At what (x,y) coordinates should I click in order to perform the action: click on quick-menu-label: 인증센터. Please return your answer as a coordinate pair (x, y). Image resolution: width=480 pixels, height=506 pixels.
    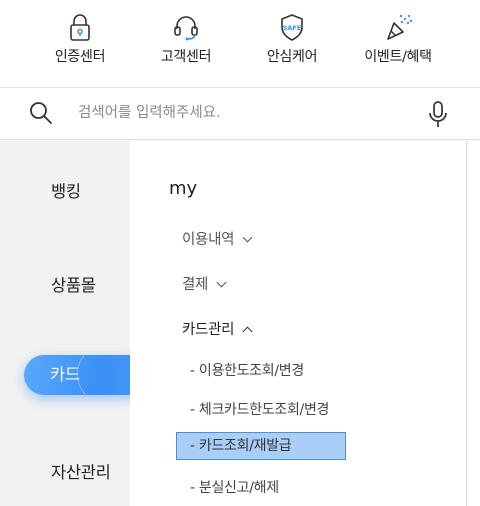
    Looking at the image, I should click on (80, 57).